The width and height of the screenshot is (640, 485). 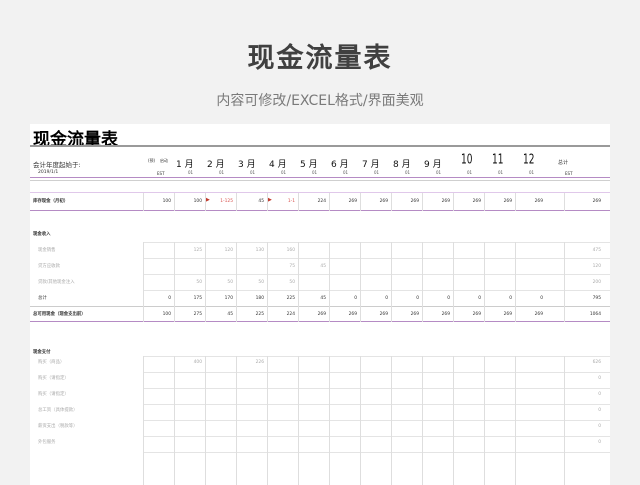 I want to click on month-value-3: 180, so click(x=259, y=298).